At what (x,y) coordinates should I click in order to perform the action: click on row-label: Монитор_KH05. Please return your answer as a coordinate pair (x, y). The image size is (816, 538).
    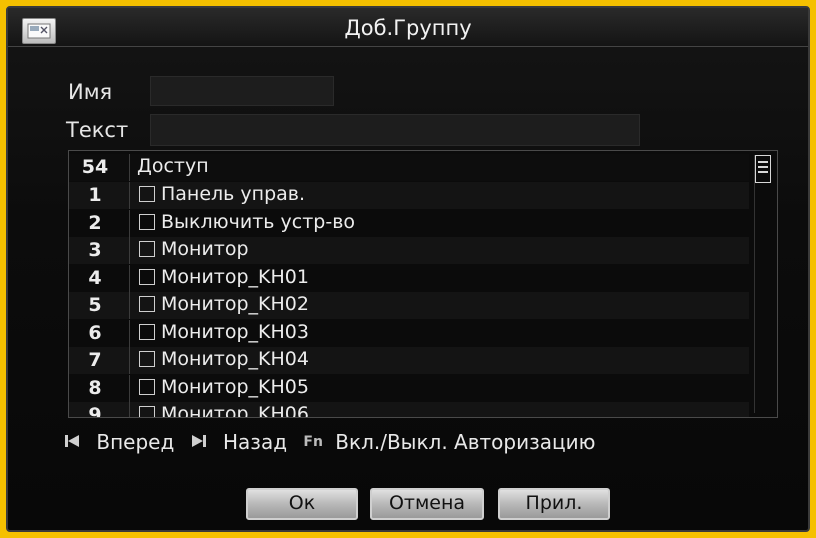
    Looking at the image, I should click on (223, 387).